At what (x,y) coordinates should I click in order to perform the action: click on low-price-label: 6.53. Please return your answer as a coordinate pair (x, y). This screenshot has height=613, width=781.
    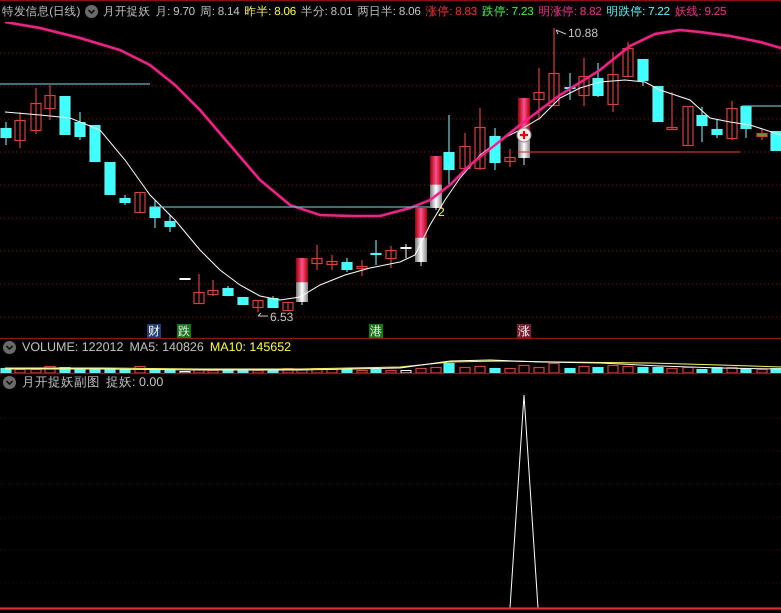
    Looking at the image, I should click on (282, 317).